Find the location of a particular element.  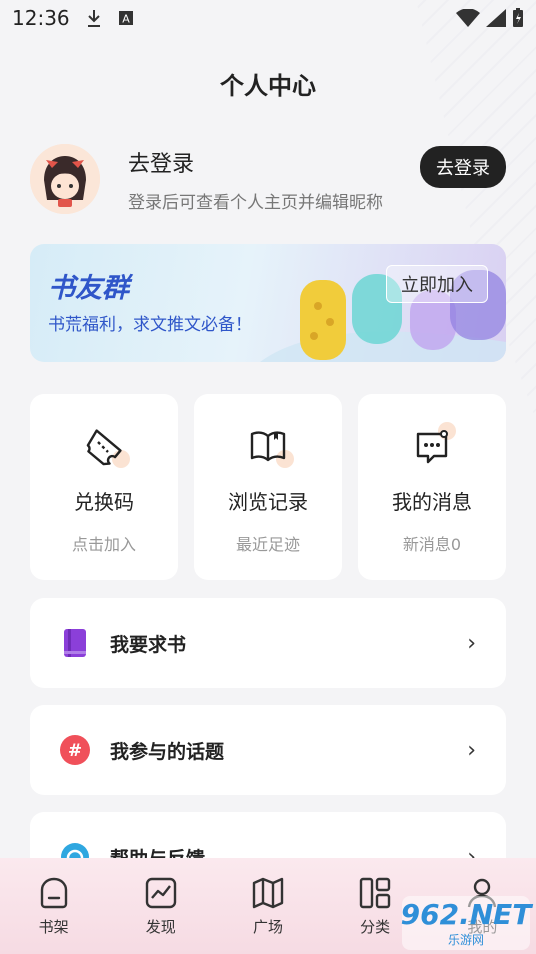

tab-bookshelf: 书架 is located at coordinates (54, 906).